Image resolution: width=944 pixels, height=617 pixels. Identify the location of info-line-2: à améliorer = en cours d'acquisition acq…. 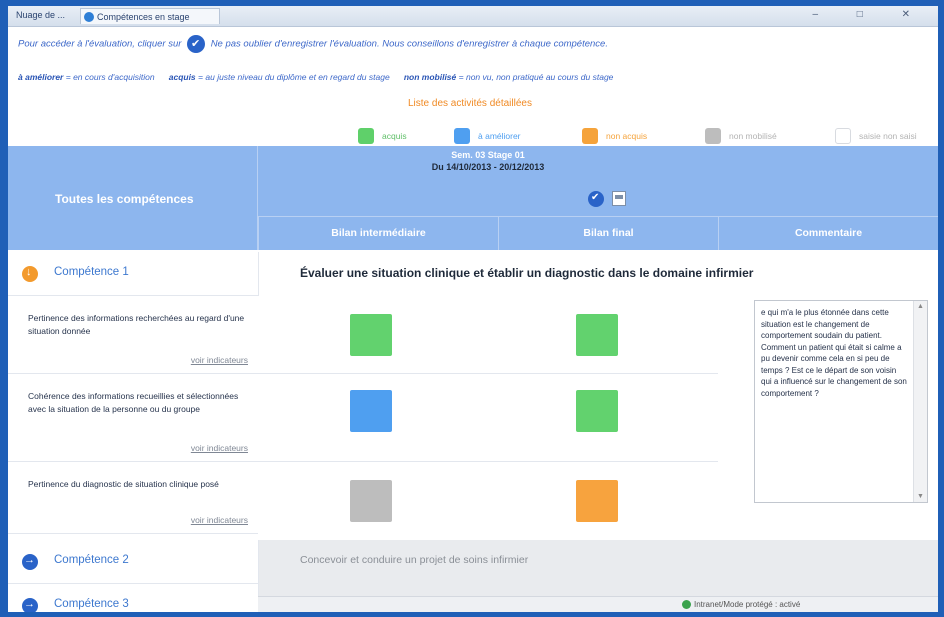
(315, 77).